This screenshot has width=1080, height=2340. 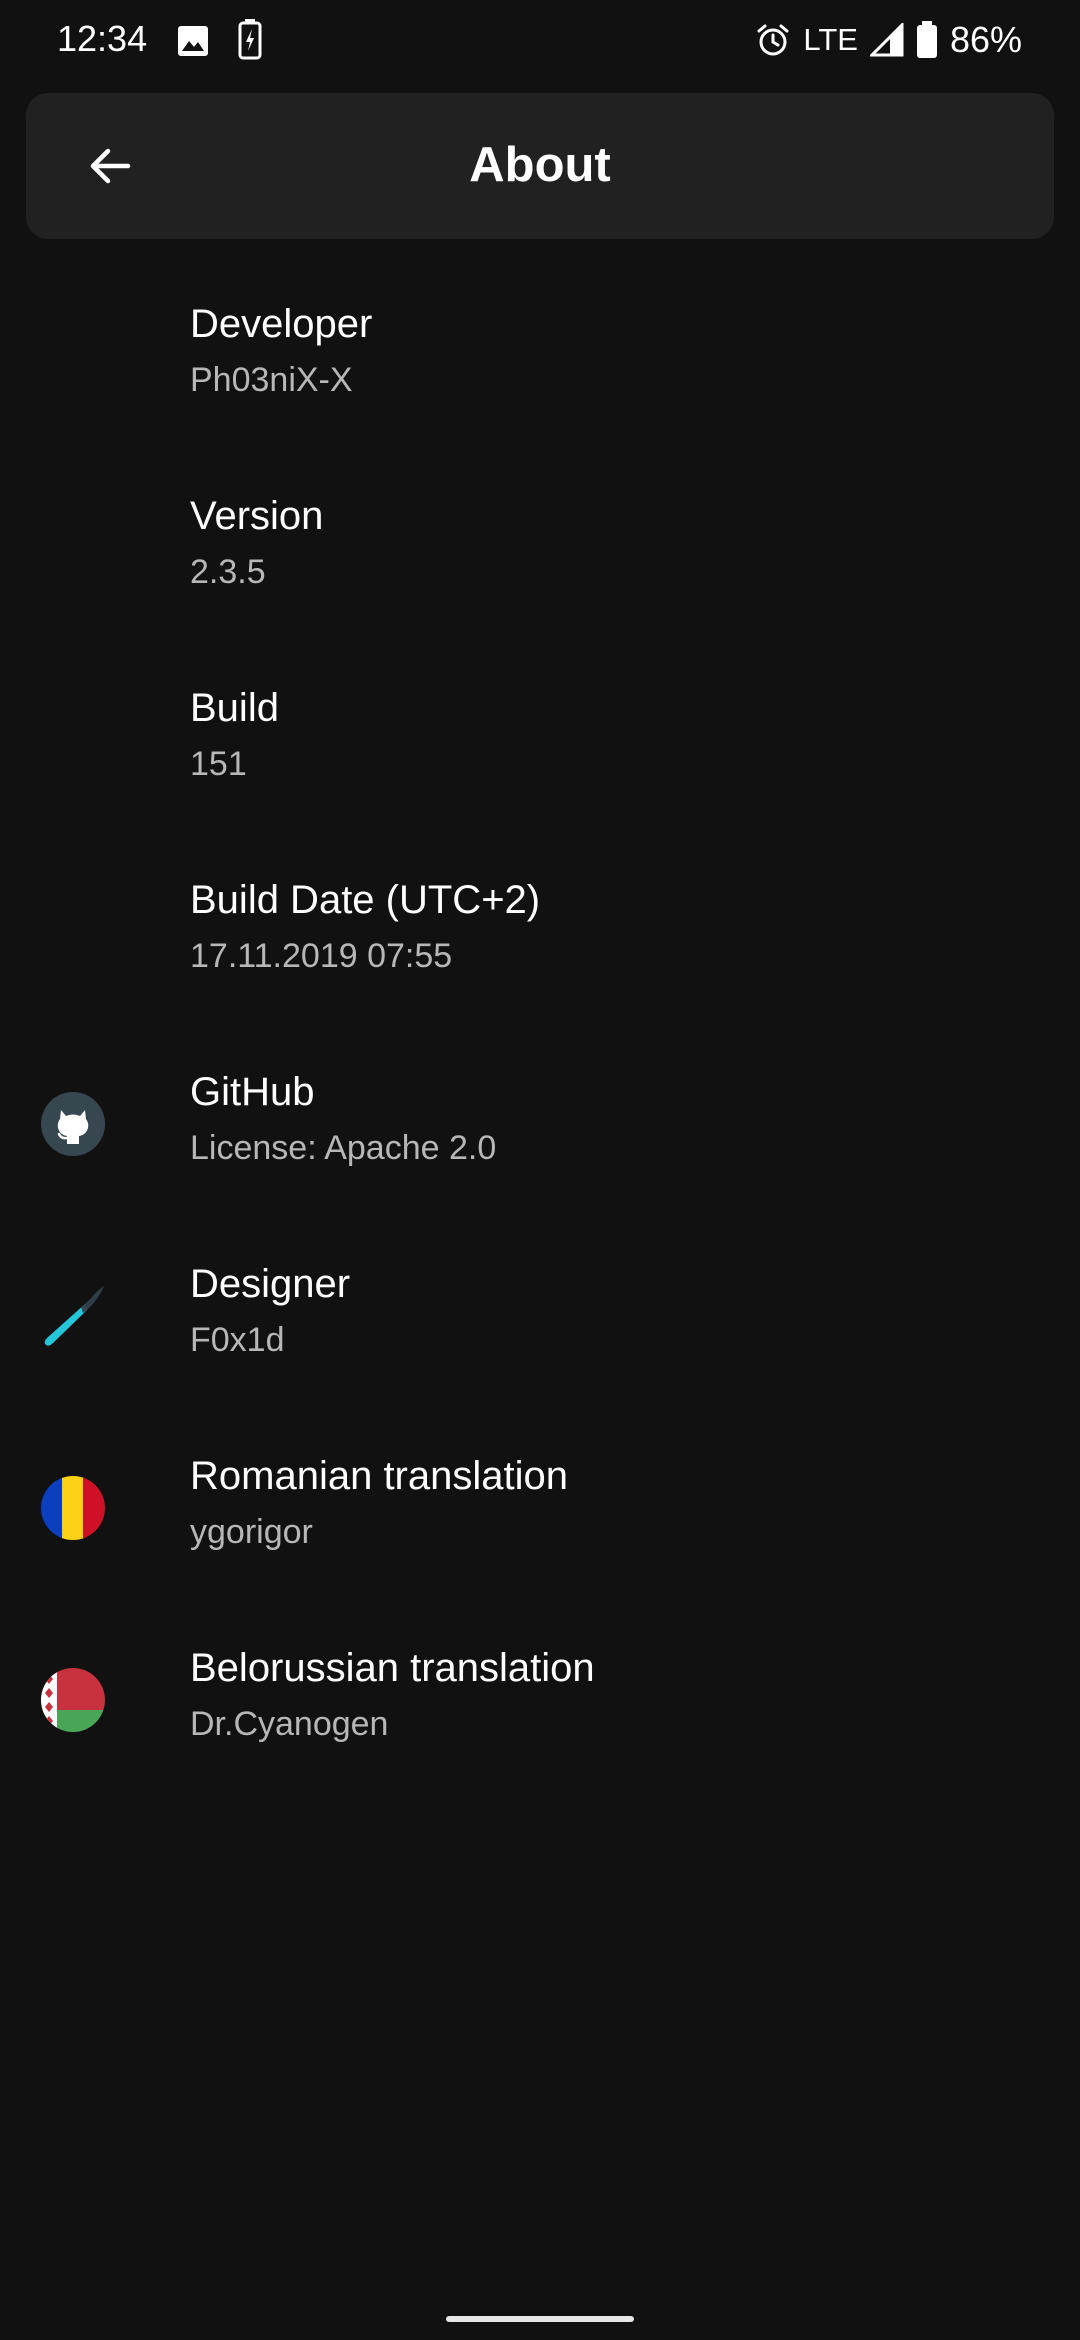 I want to click on alarm-icon, so click(x=773, y=40).